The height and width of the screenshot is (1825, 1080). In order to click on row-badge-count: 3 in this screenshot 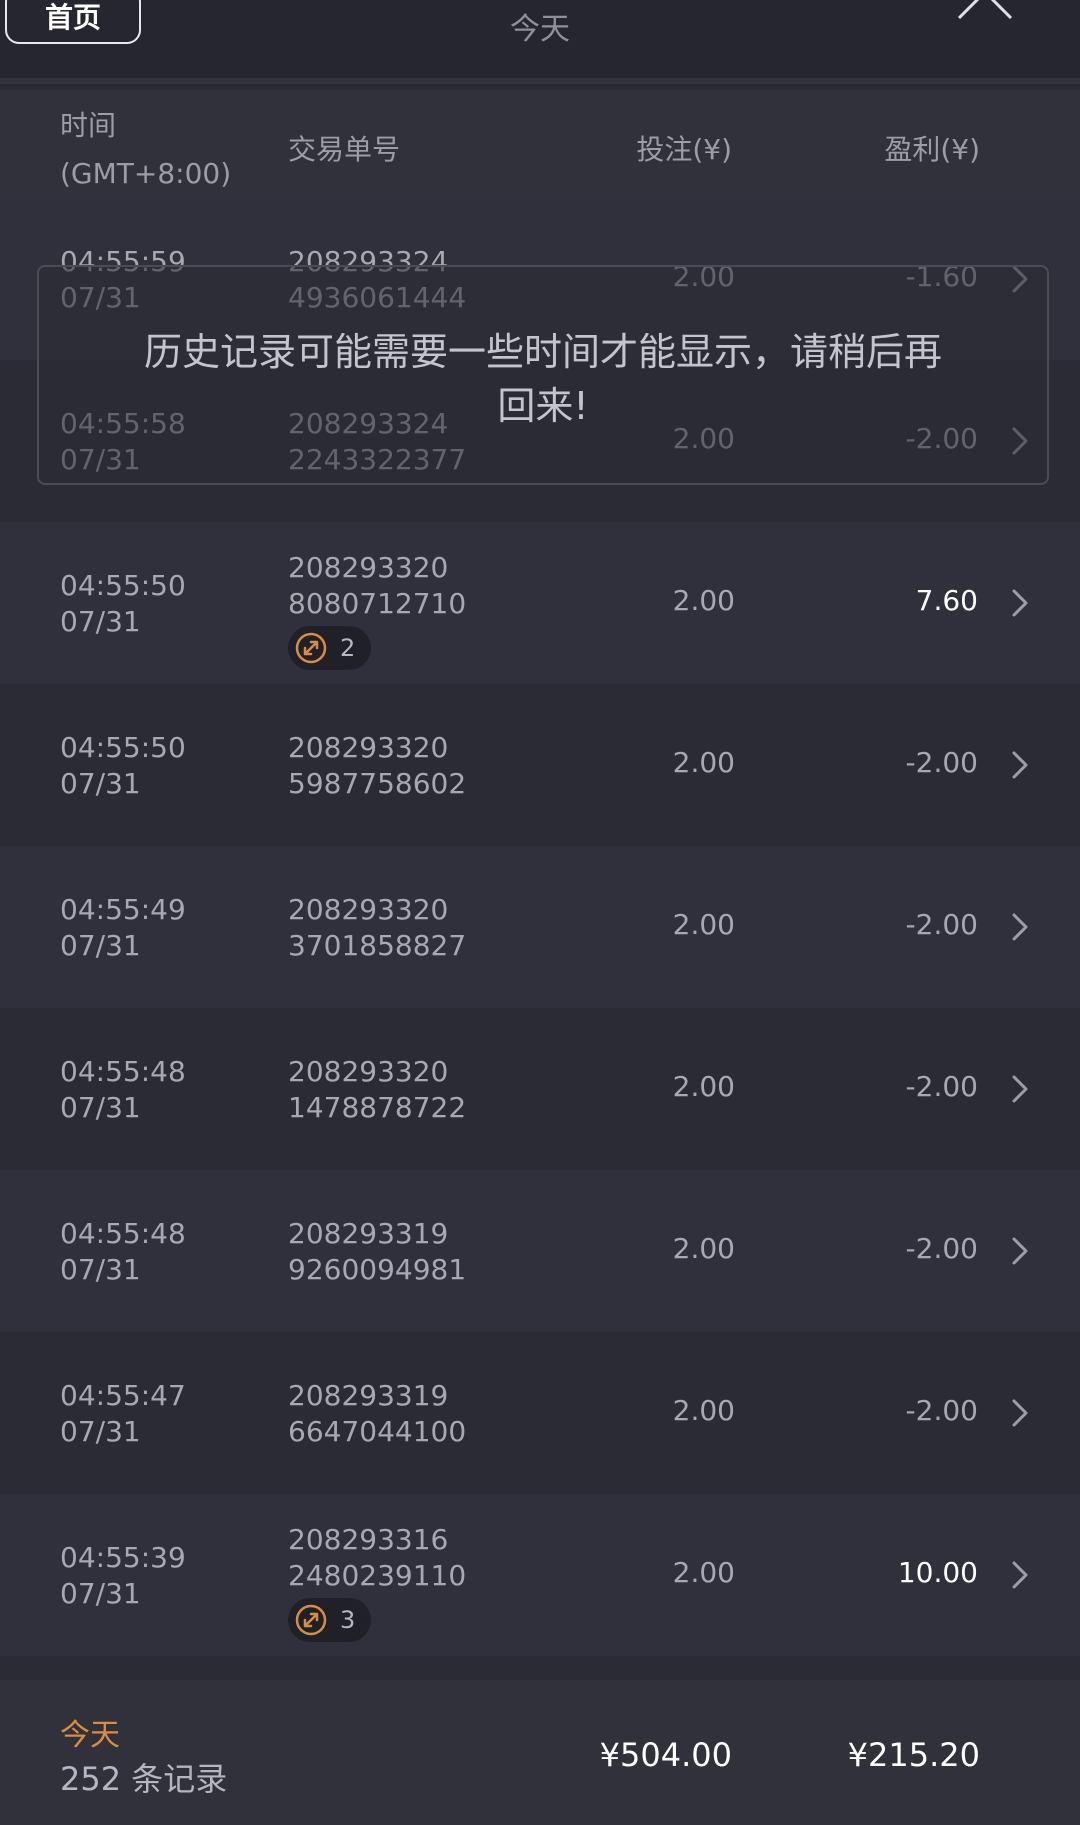, I will do `click(348, 1620)`.